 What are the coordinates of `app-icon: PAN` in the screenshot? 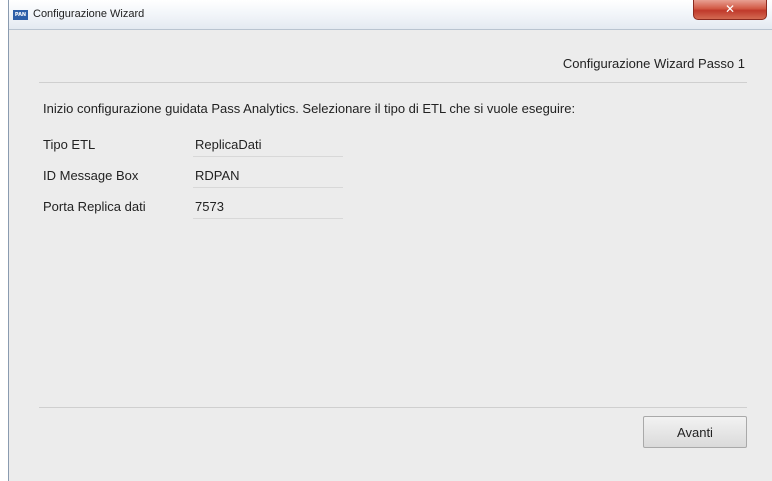 It's located at (20, 15).